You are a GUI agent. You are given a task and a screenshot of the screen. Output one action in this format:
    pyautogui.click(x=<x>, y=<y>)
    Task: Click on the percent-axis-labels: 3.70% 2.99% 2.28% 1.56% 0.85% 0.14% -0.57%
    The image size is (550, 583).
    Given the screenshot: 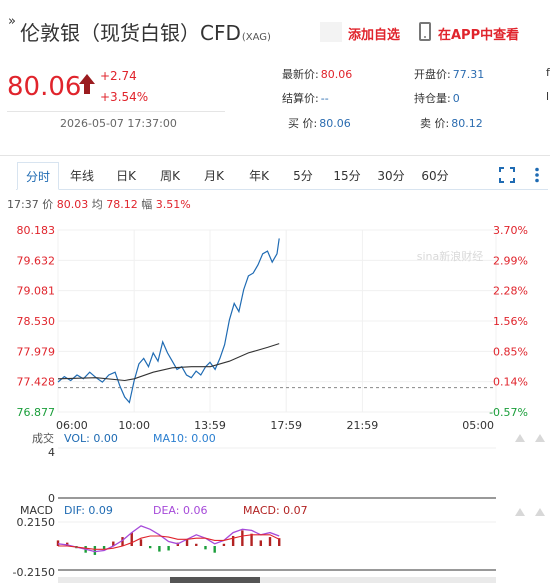 What is the action you would take?
    pyautogui.click(x=508, y=321)
    